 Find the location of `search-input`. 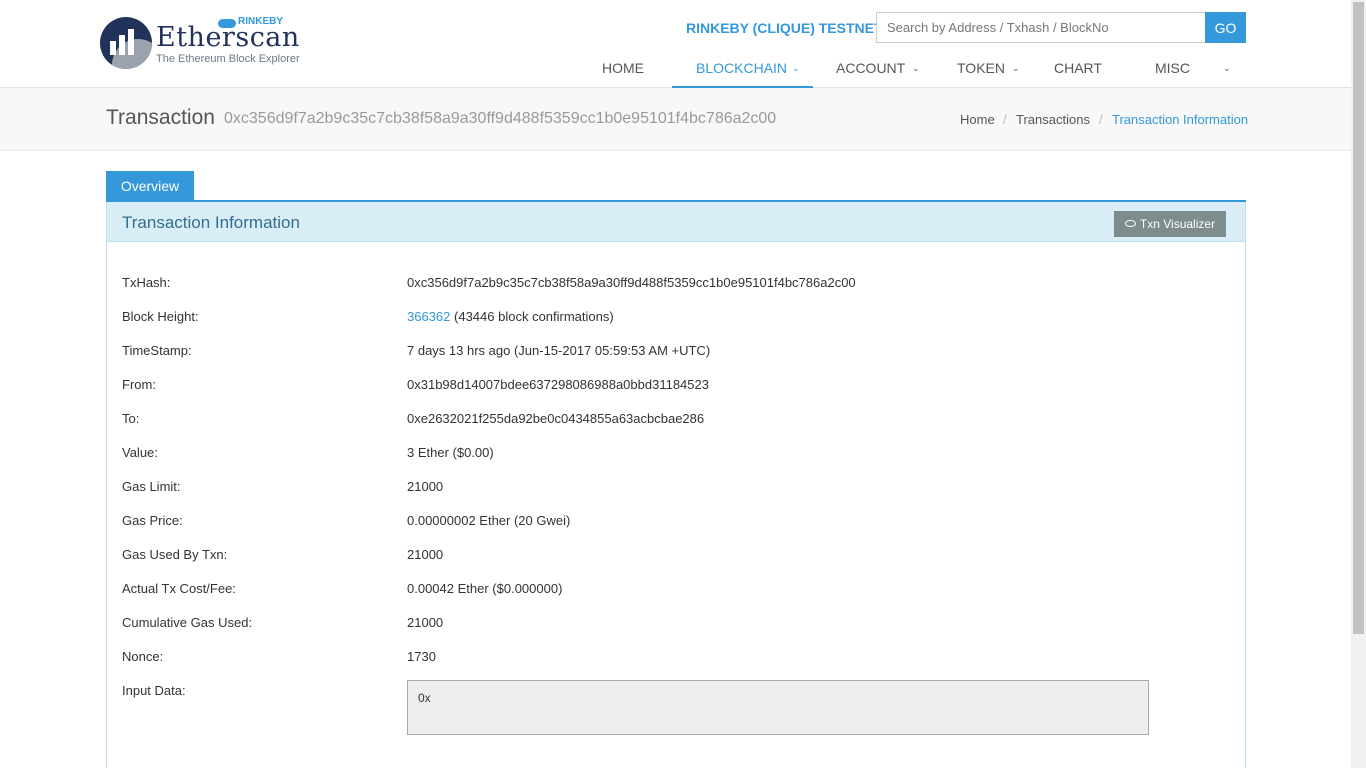

search-input is located at coordinates (1041, 27).